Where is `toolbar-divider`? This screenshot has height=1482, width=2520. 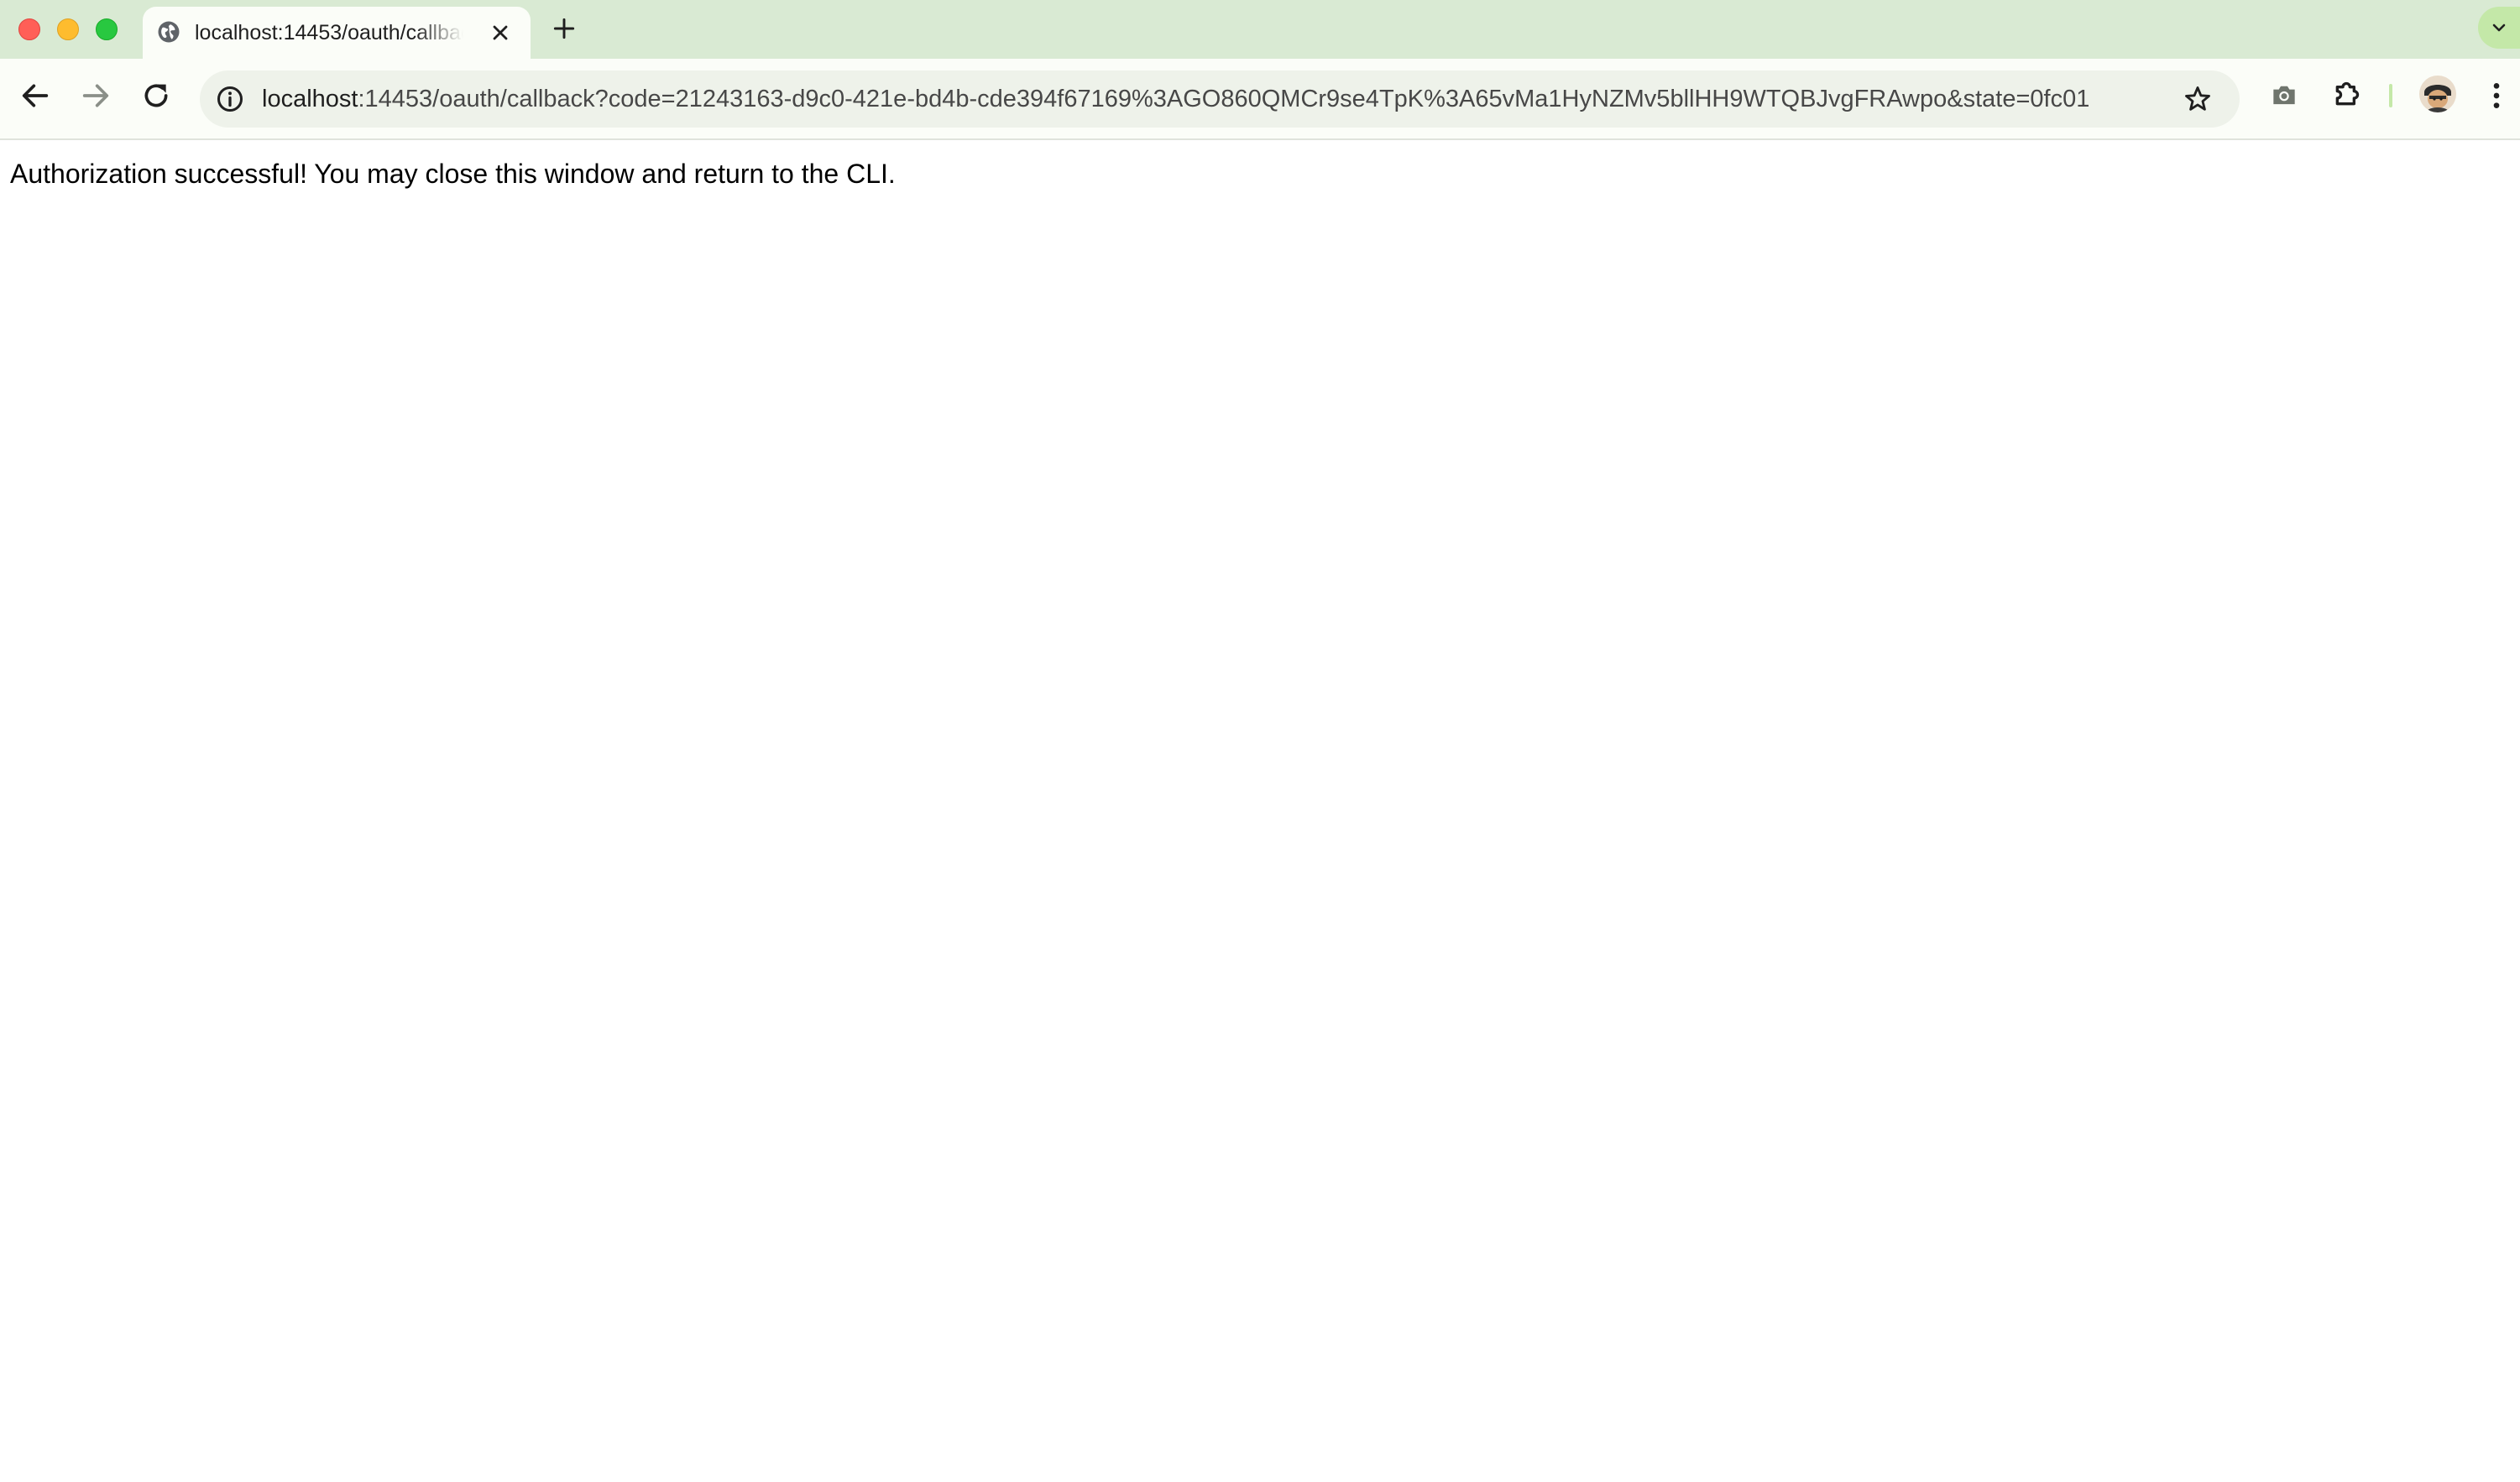
toolbar-divider is located at coordinates (2390, 95).